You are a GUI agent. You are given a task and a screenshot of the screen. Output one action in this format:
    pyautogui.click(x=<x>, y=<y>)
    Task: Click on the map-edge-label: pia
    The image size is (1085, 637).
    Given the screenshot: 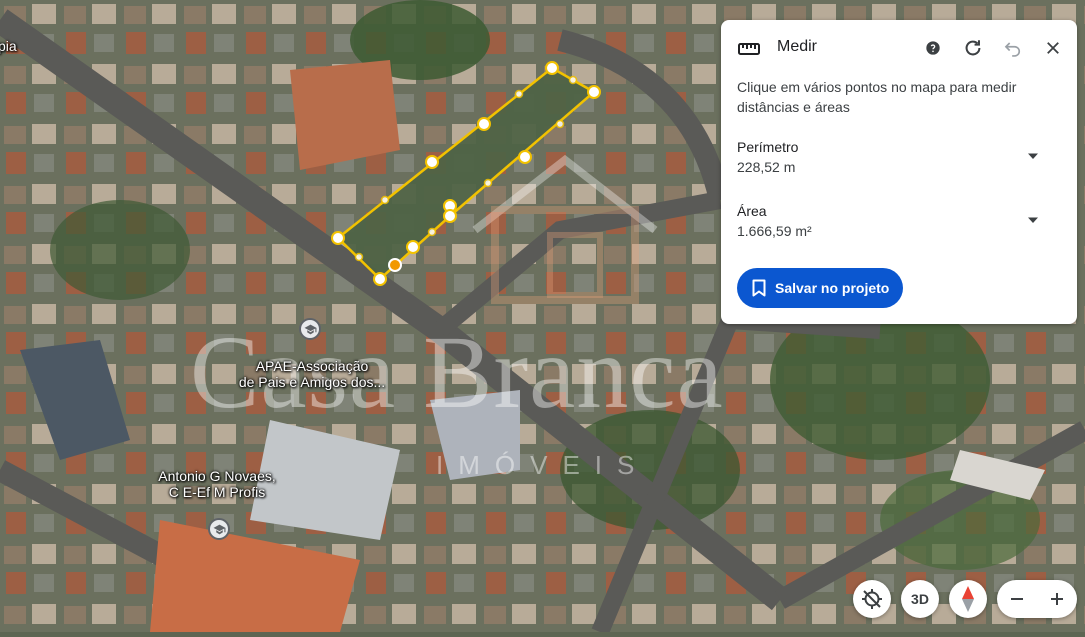 What is the action you would take?
    pyautogui.click(x=8, y=46)
    